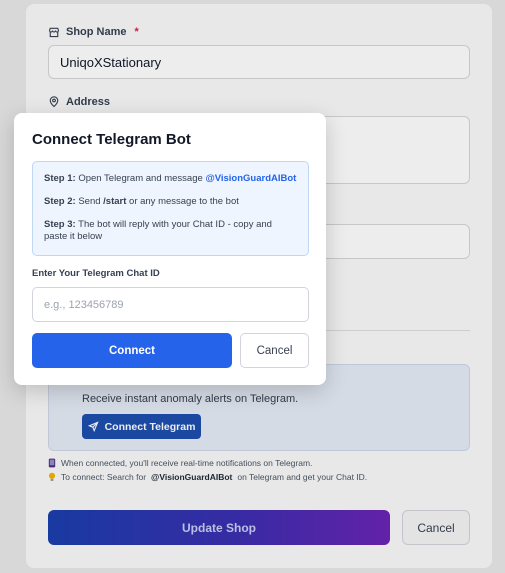 The image size is (505, 573). I want to click on step-2-label: Step 2:, so click(60, 201).